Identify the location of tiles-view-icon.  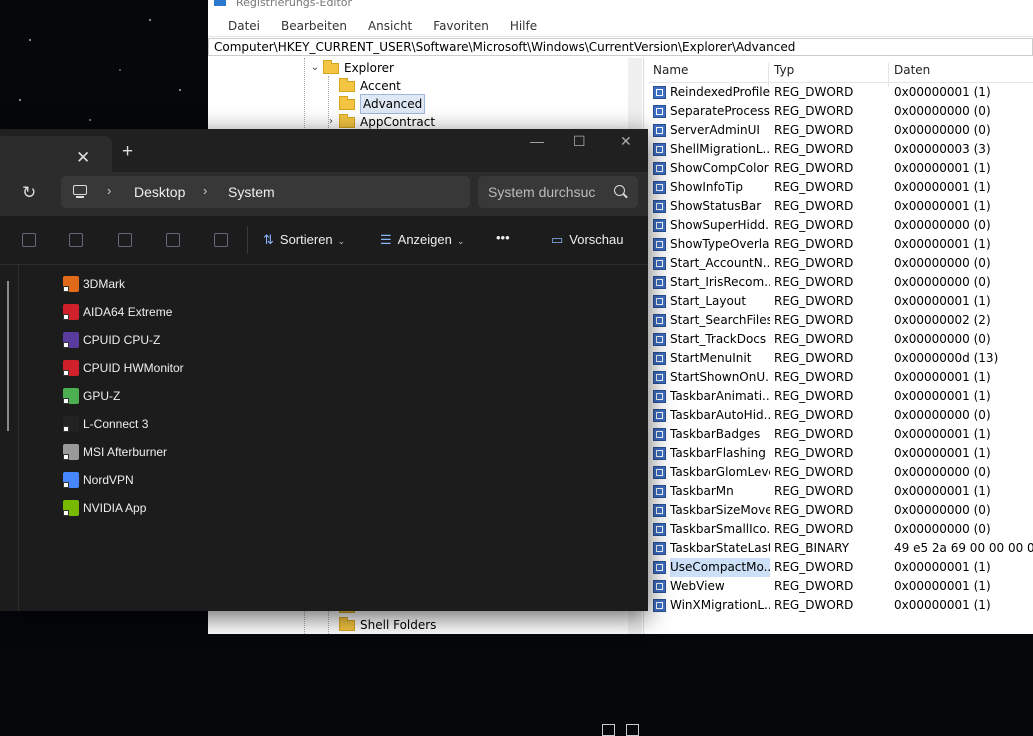
(632, 730).